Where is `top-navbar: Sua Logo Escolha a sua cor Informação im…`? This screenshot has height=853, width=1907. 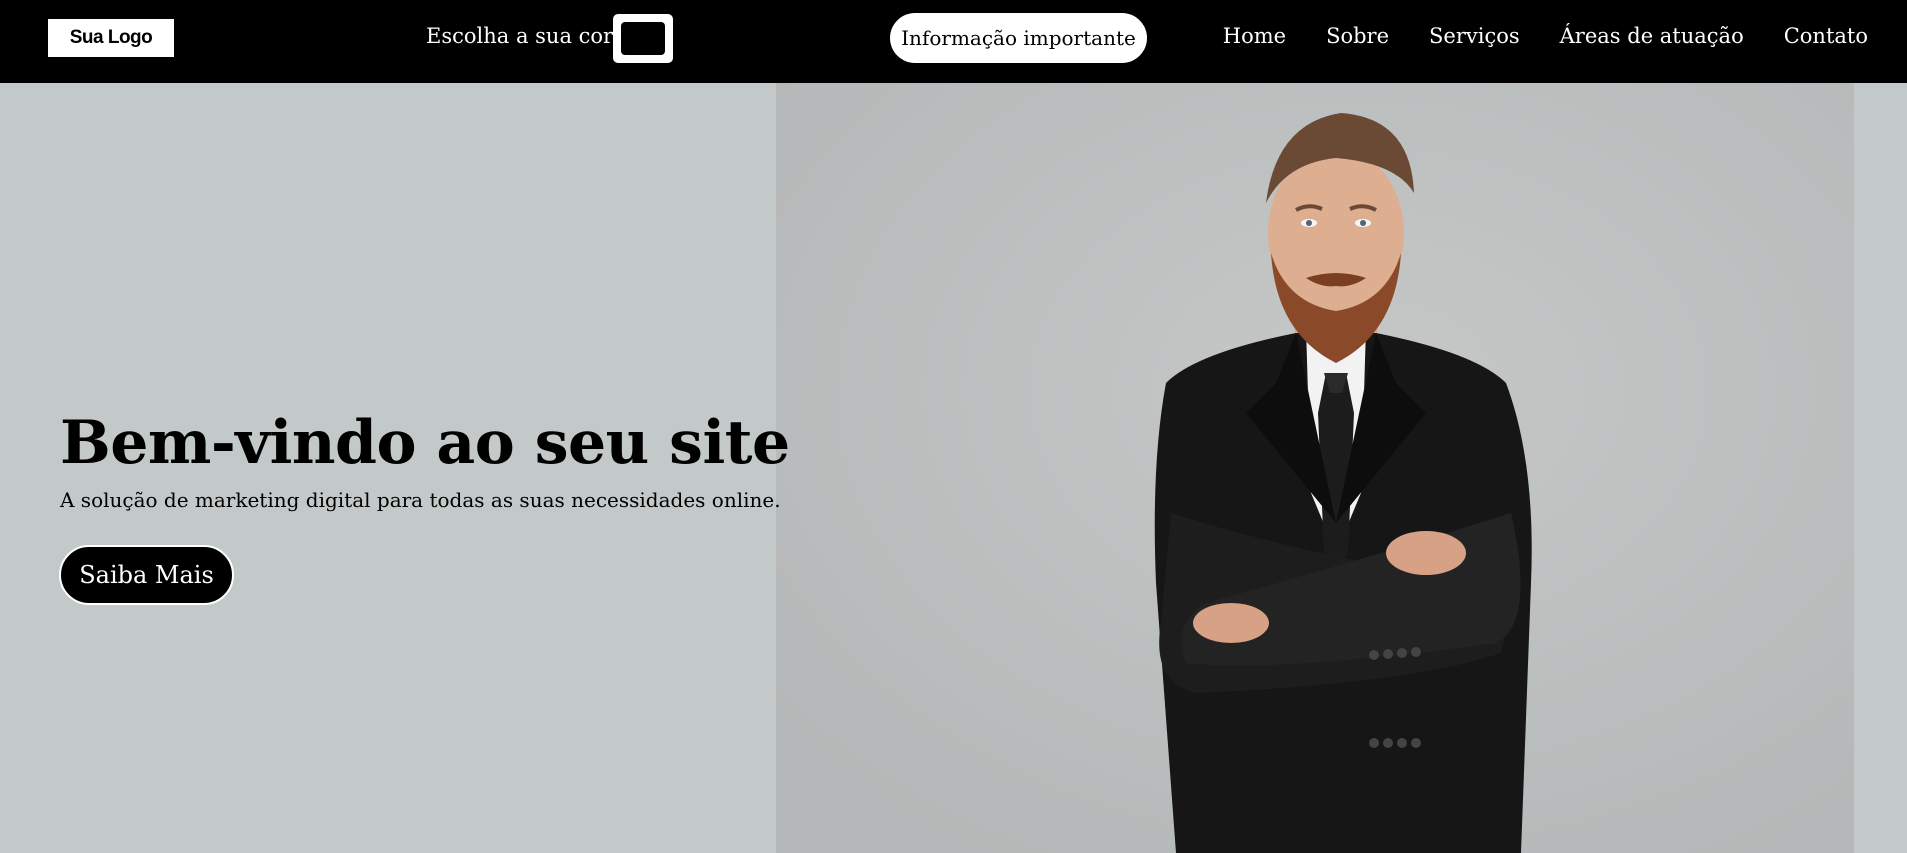 top-navbar: Sua Logo Escolha a sua cor Informação im… is located at coordinates (953, 41).